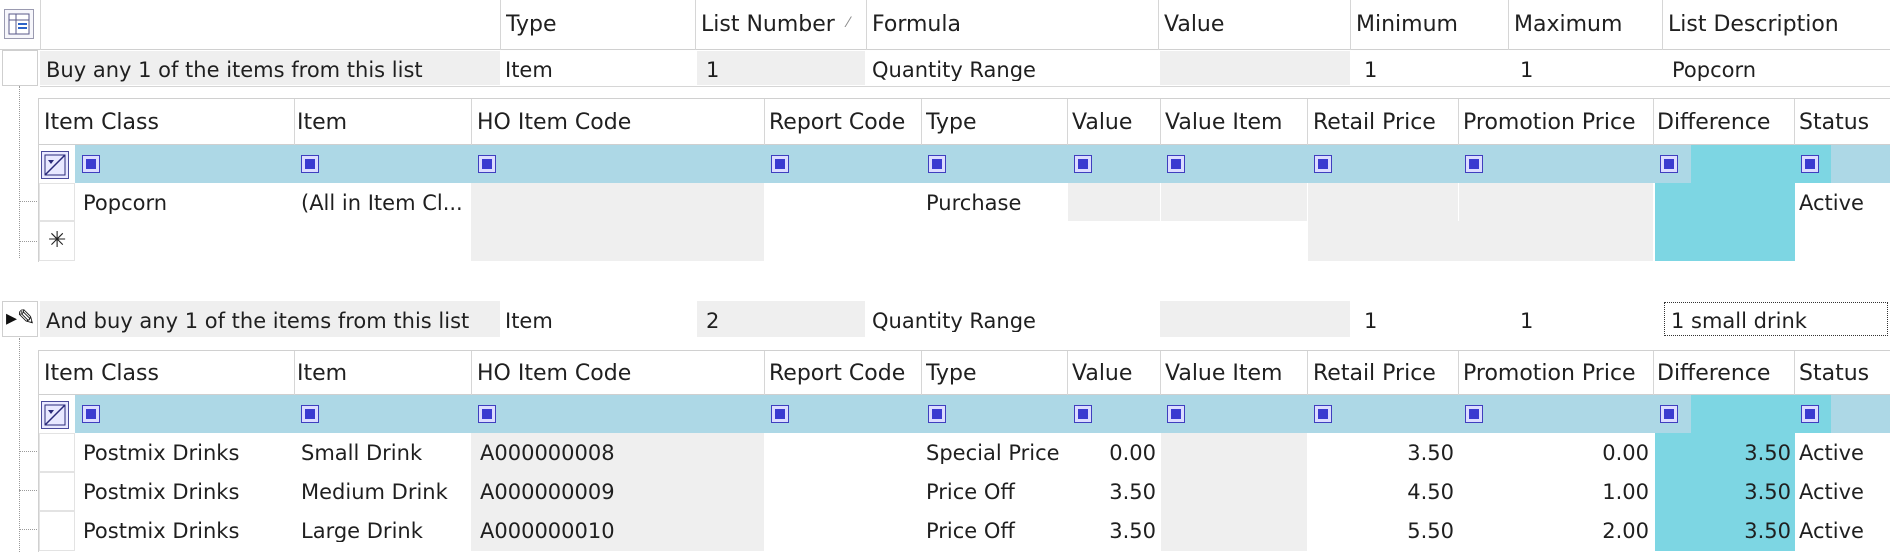 This screenshot has height=552, width=1890. What do you see at coordinates (385, 453) in the screenshot?
I see `cell-item: Small Drink` at bounding box center [385, 453].